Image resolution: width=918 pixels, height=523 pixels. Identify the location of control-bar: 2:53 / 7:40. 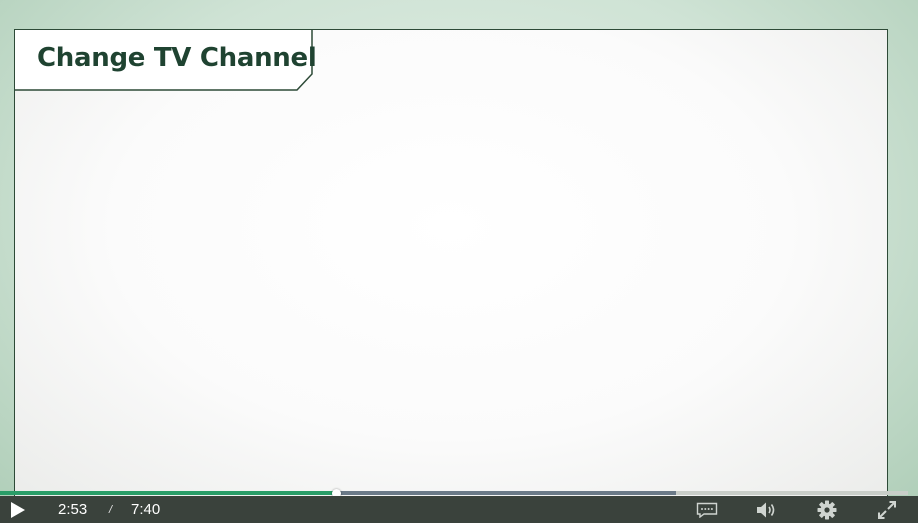
(459, 509).